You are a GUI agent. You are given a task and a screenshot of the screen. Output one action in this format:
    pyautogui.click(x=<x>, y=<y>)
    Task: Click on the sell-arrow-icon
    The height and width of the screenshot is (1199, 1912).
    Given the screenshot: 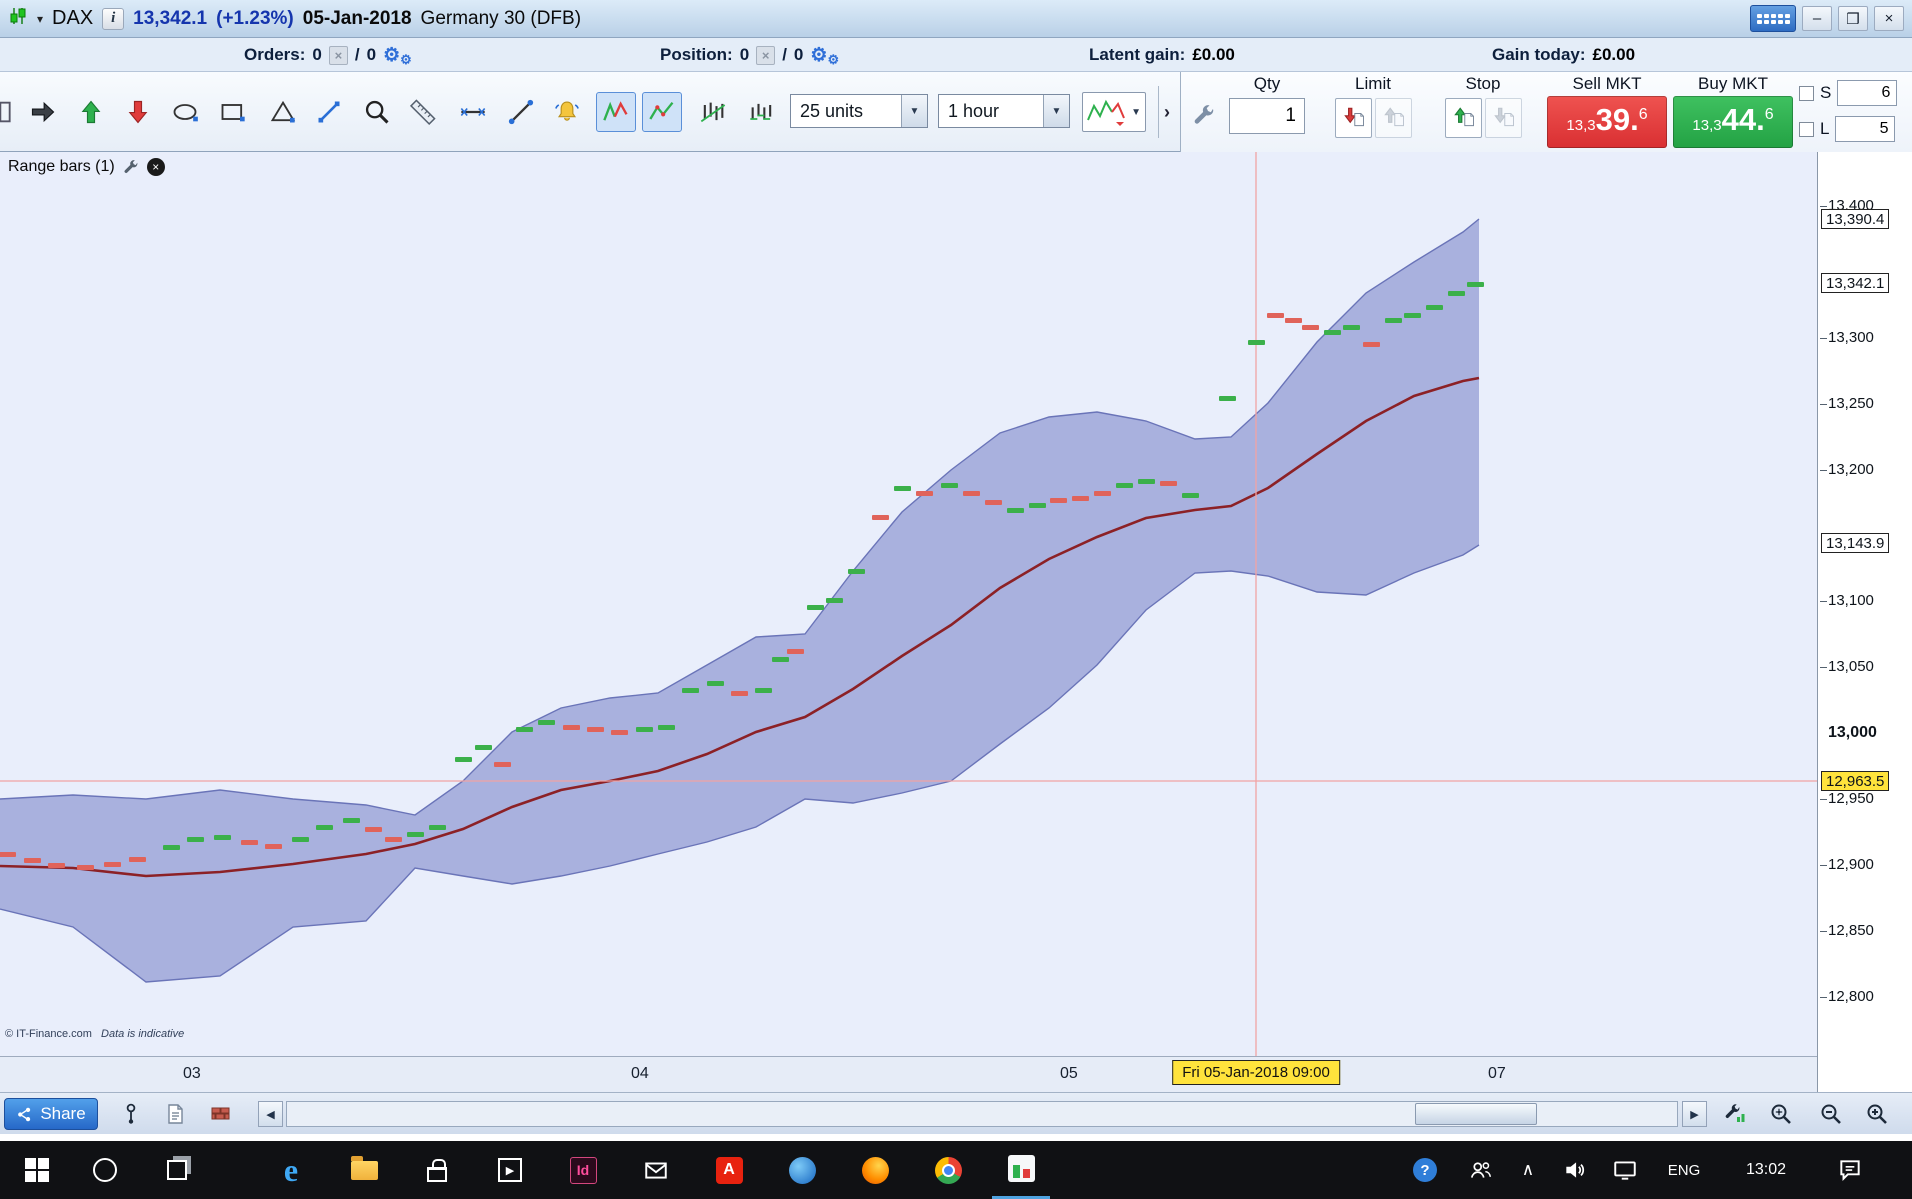 What is the action you would take?
    pyautogui.click(x=138, y=112)
    